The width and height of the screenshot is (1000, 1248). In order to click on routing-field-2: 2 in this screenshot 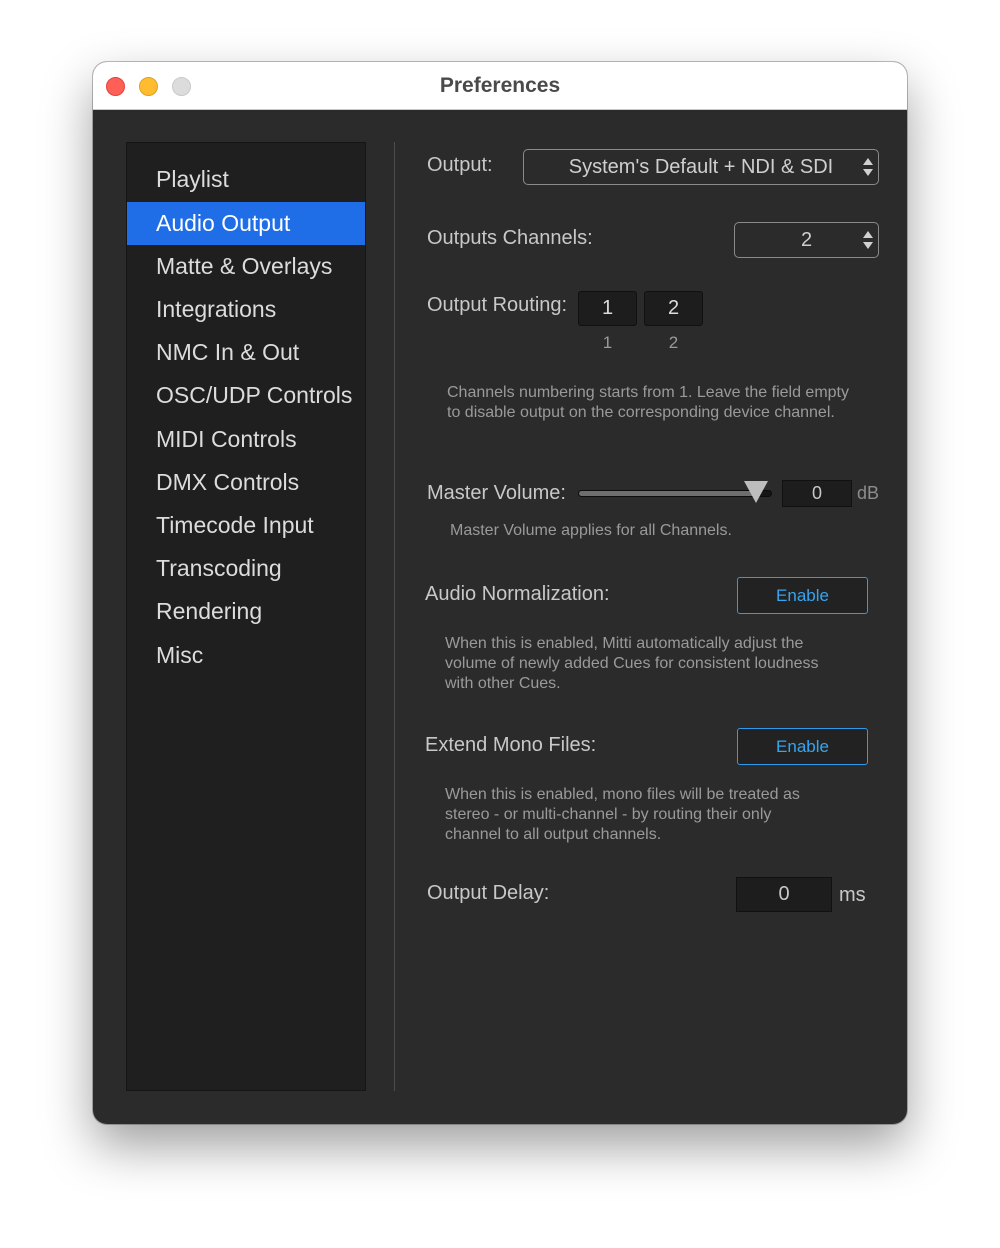, I will do `click(673, 308)`.